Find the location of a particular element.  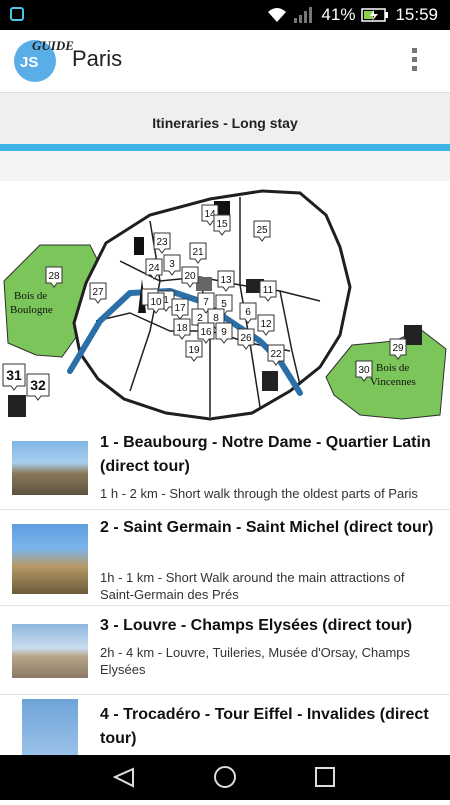

map-marker-label: 12 is located at coordinates (266, 324).